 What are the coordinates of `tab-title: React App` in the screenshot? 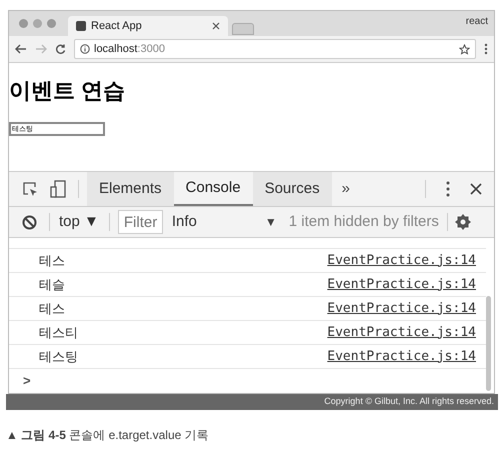 It's located at (116, 26).